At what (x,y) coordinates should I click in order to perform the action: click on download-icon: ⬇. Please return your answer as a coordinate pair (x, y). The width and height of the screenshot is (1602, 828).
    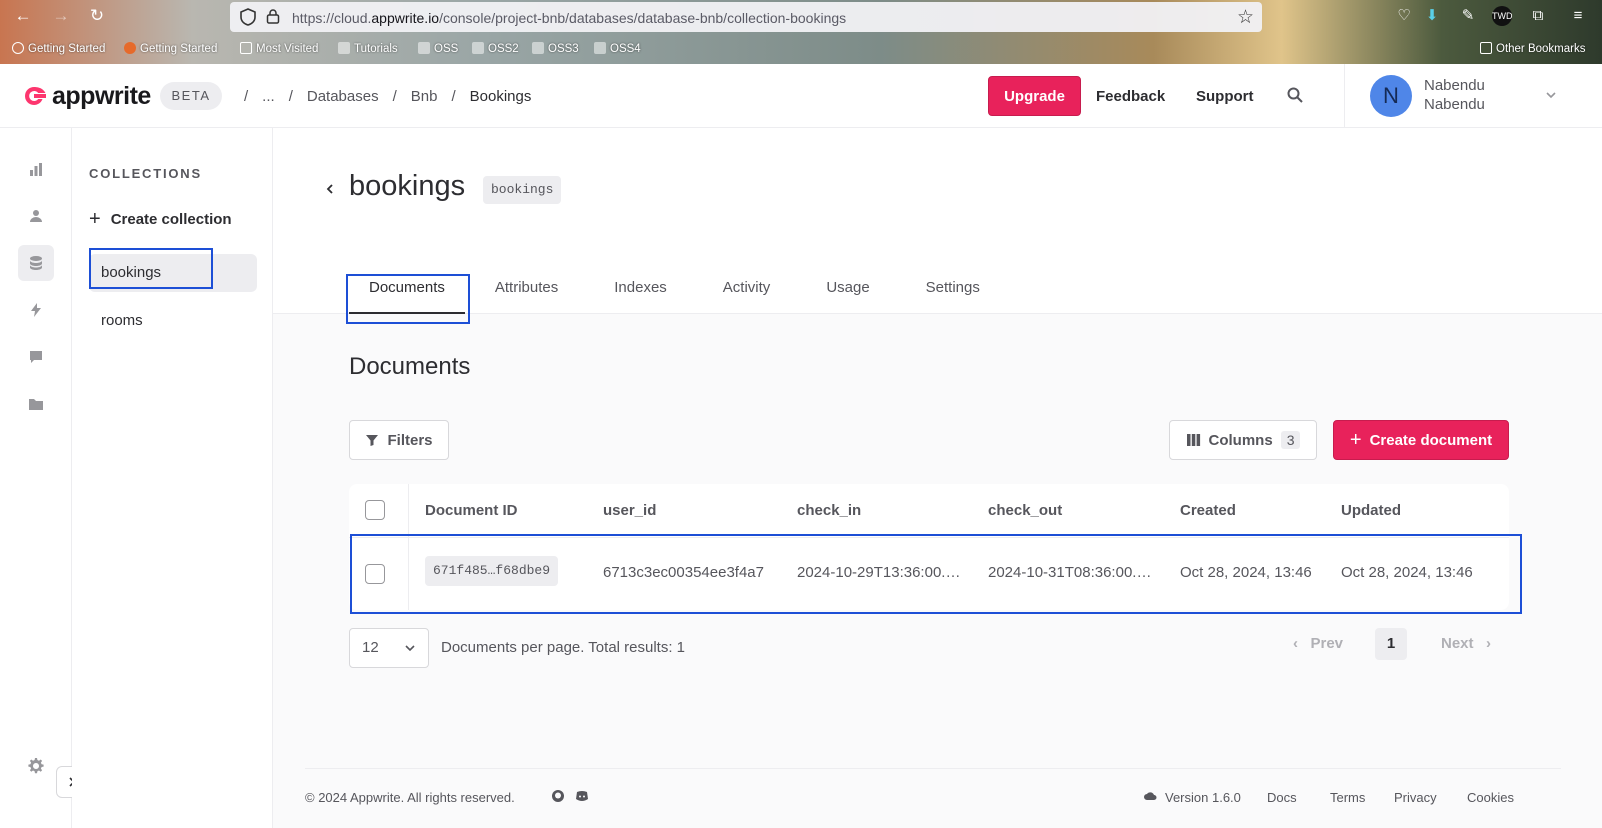
    Looking at the image, I should click on (1432, 16).